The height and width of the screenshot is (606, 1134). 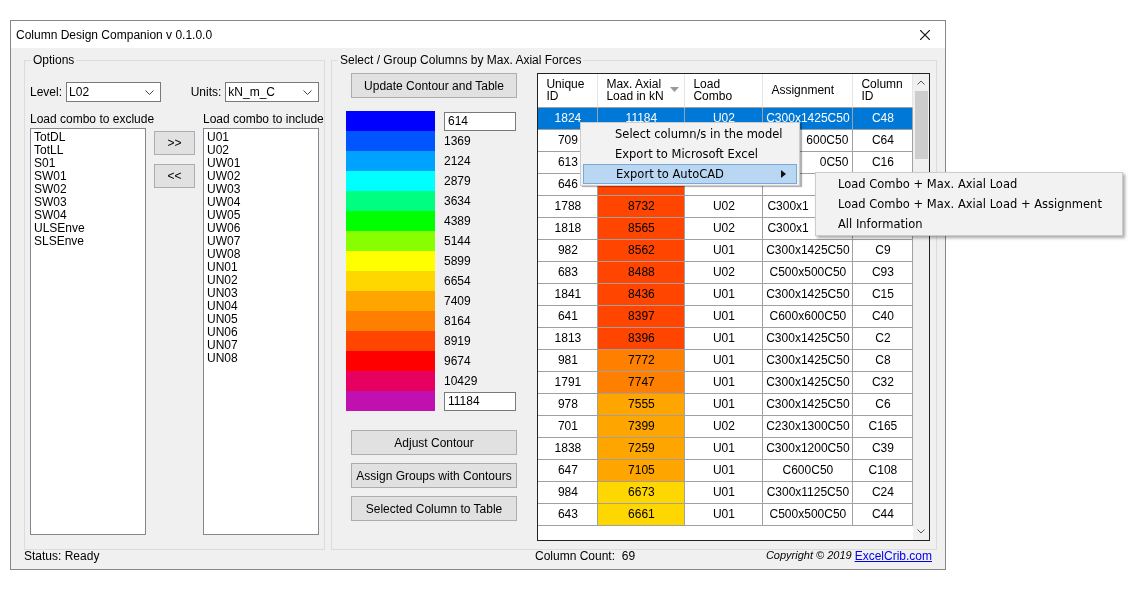 I want to click on list-item: UN07, so click(x=261, y=345).